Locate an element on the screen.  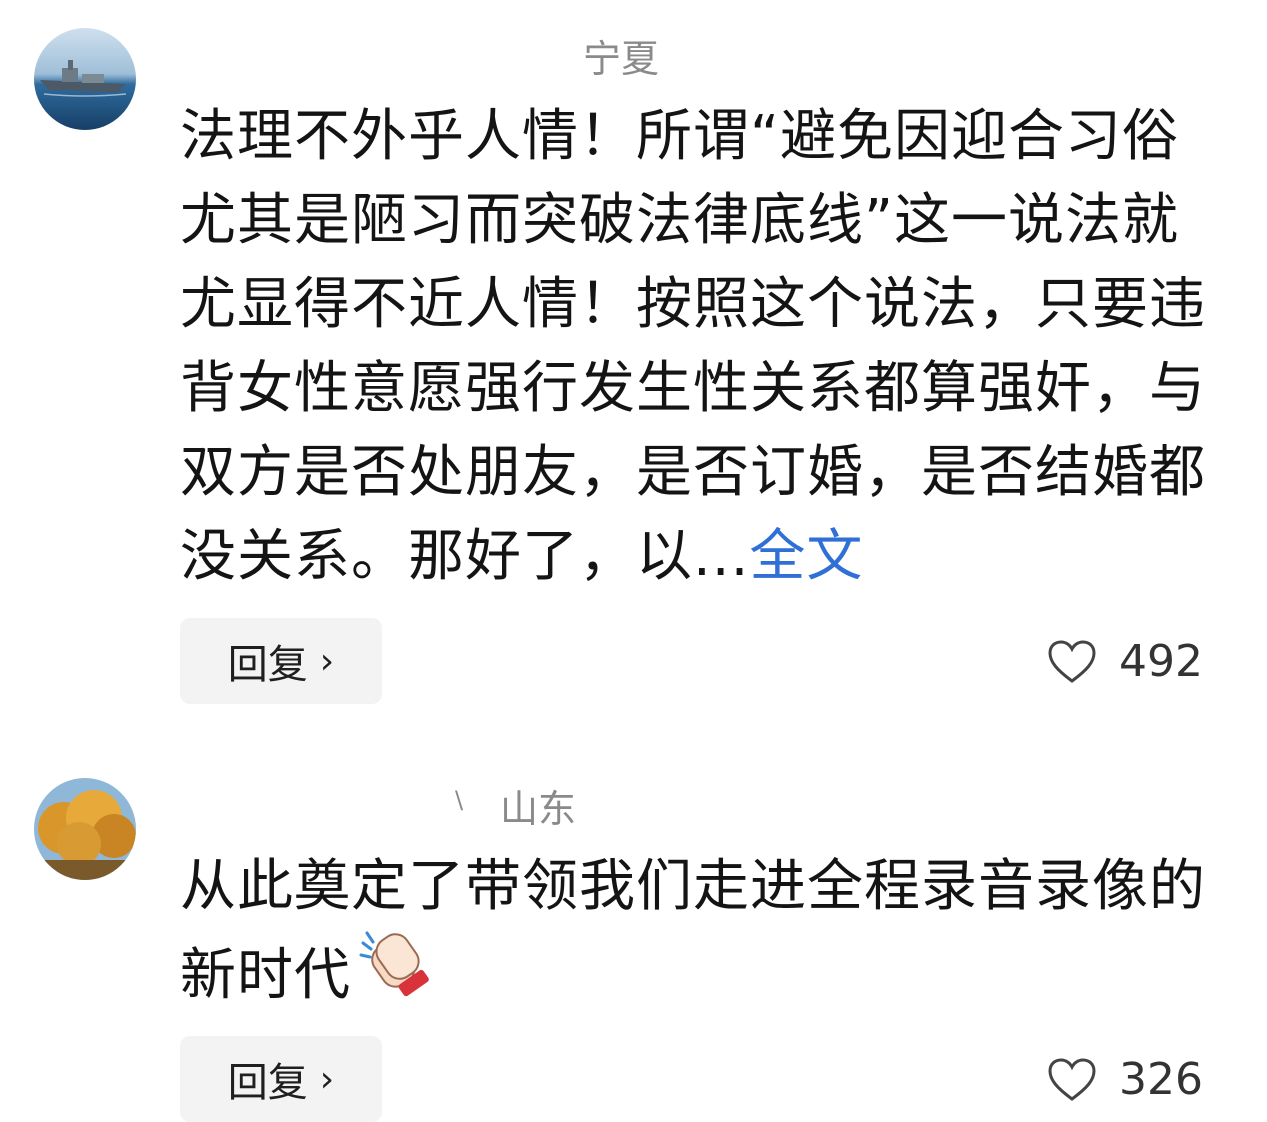
warship-avatar-icon is located at coordinates (85, 79).